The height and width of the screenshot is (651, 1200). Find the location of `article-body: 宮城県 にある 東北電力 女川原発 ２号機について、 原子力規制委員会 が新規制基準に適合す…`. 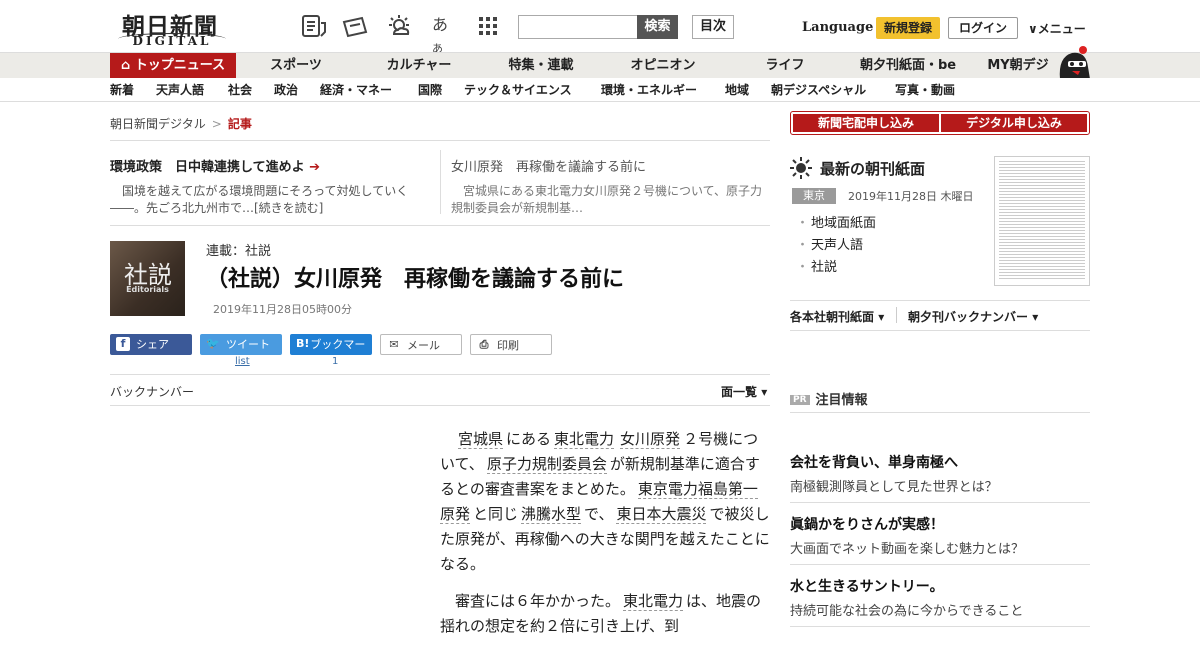

article-body: 宮城県 にある 東北電力 女川原発 ２号機について、 原子力規制委員会 が新規制基準に適合す… is located at coordinates (605, 539).